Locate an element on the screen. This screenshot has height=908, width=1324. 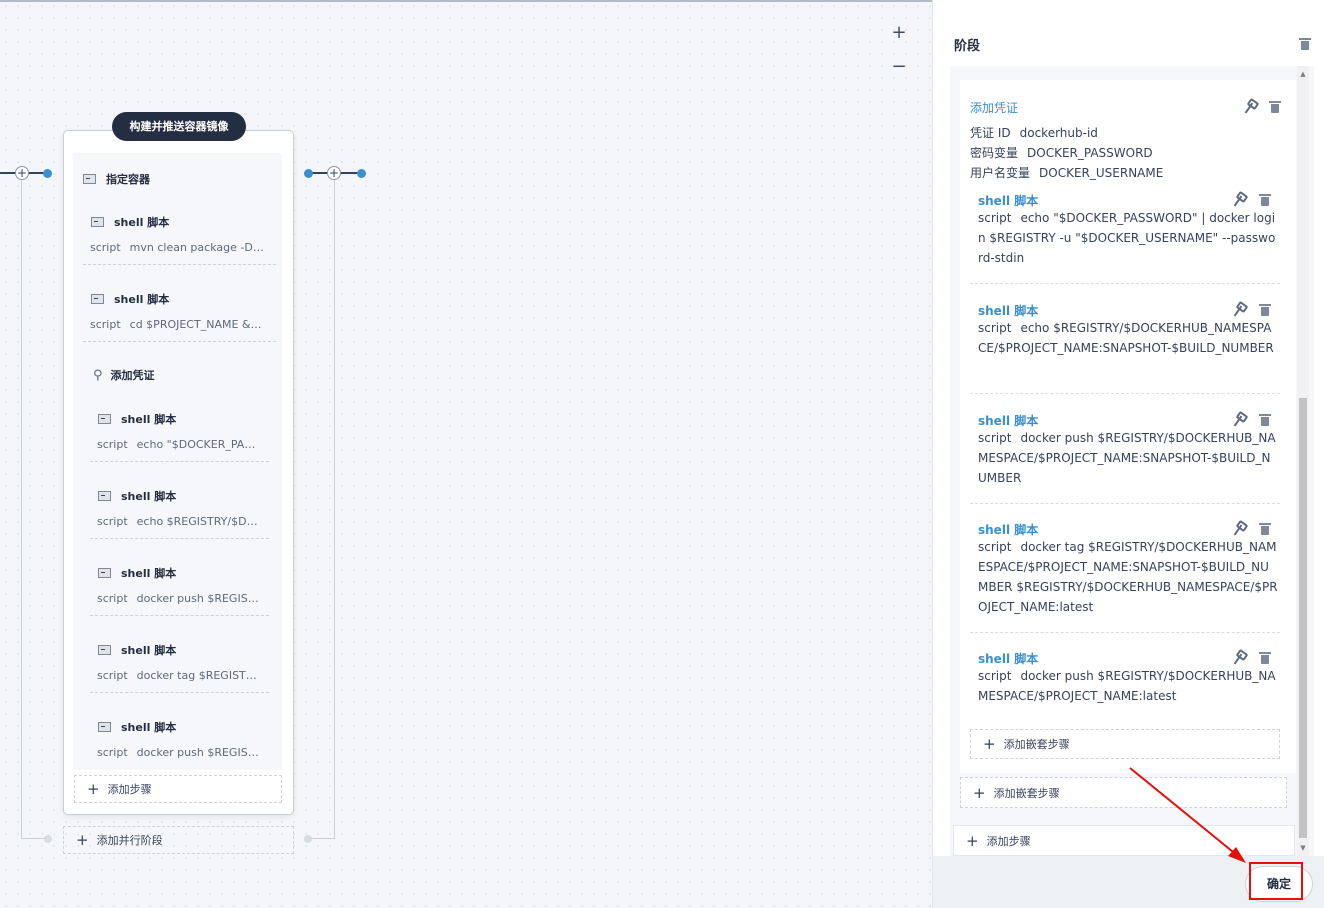
step-add-credential: ⚲ 添加凭证 is located at coordinates (124, 375).